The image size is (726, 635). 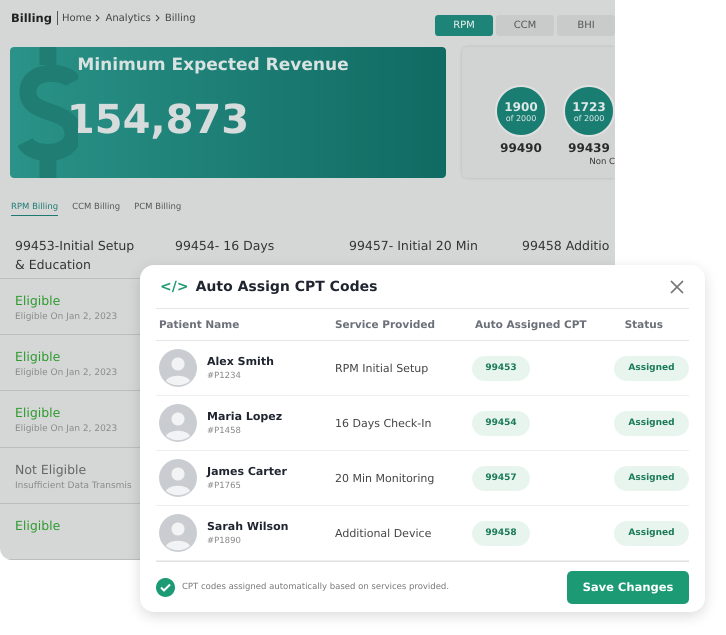 I want to click on patient-name: Sarah Wilson, so click(x=247, y=526).